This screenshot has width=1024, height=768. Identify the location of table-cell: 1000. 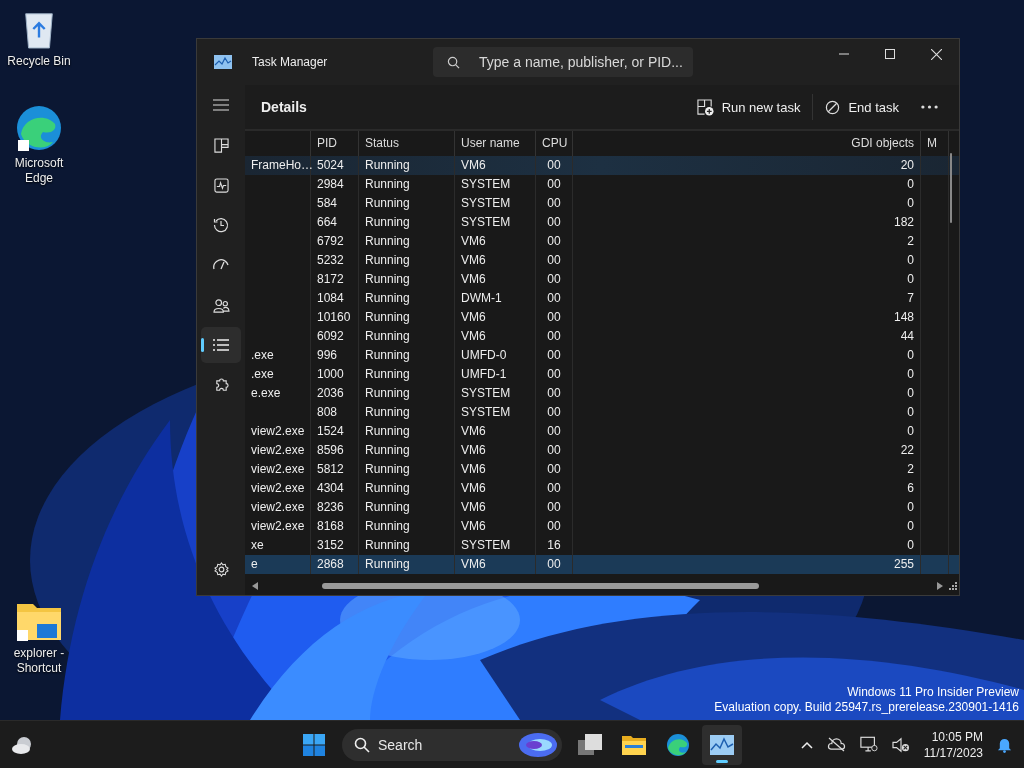
(335, 374).